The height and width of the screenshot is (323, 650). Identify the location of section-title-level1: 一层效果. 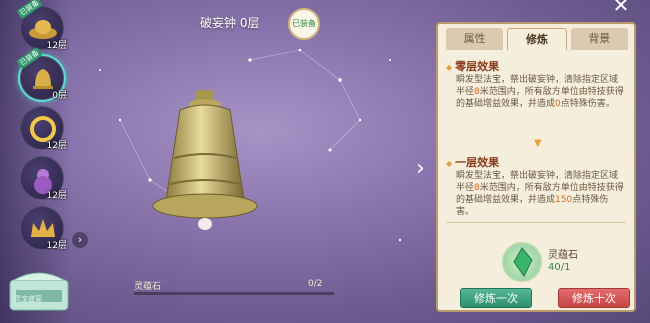
(472, 162).